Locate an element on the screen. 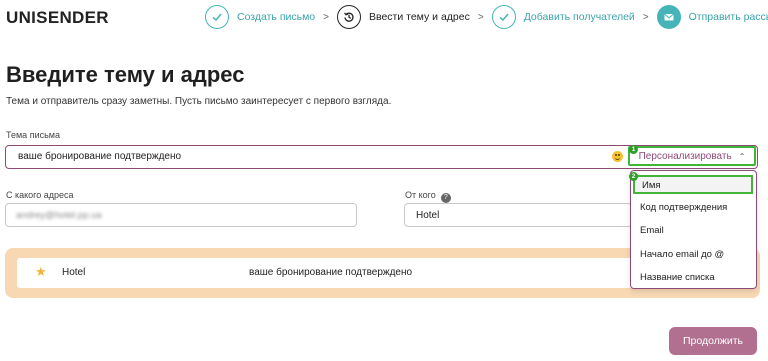 Image resolution: width=768 pixels, height=361 pixels. step-create-letter: Создать письмо is located at coordinates (260, 17).